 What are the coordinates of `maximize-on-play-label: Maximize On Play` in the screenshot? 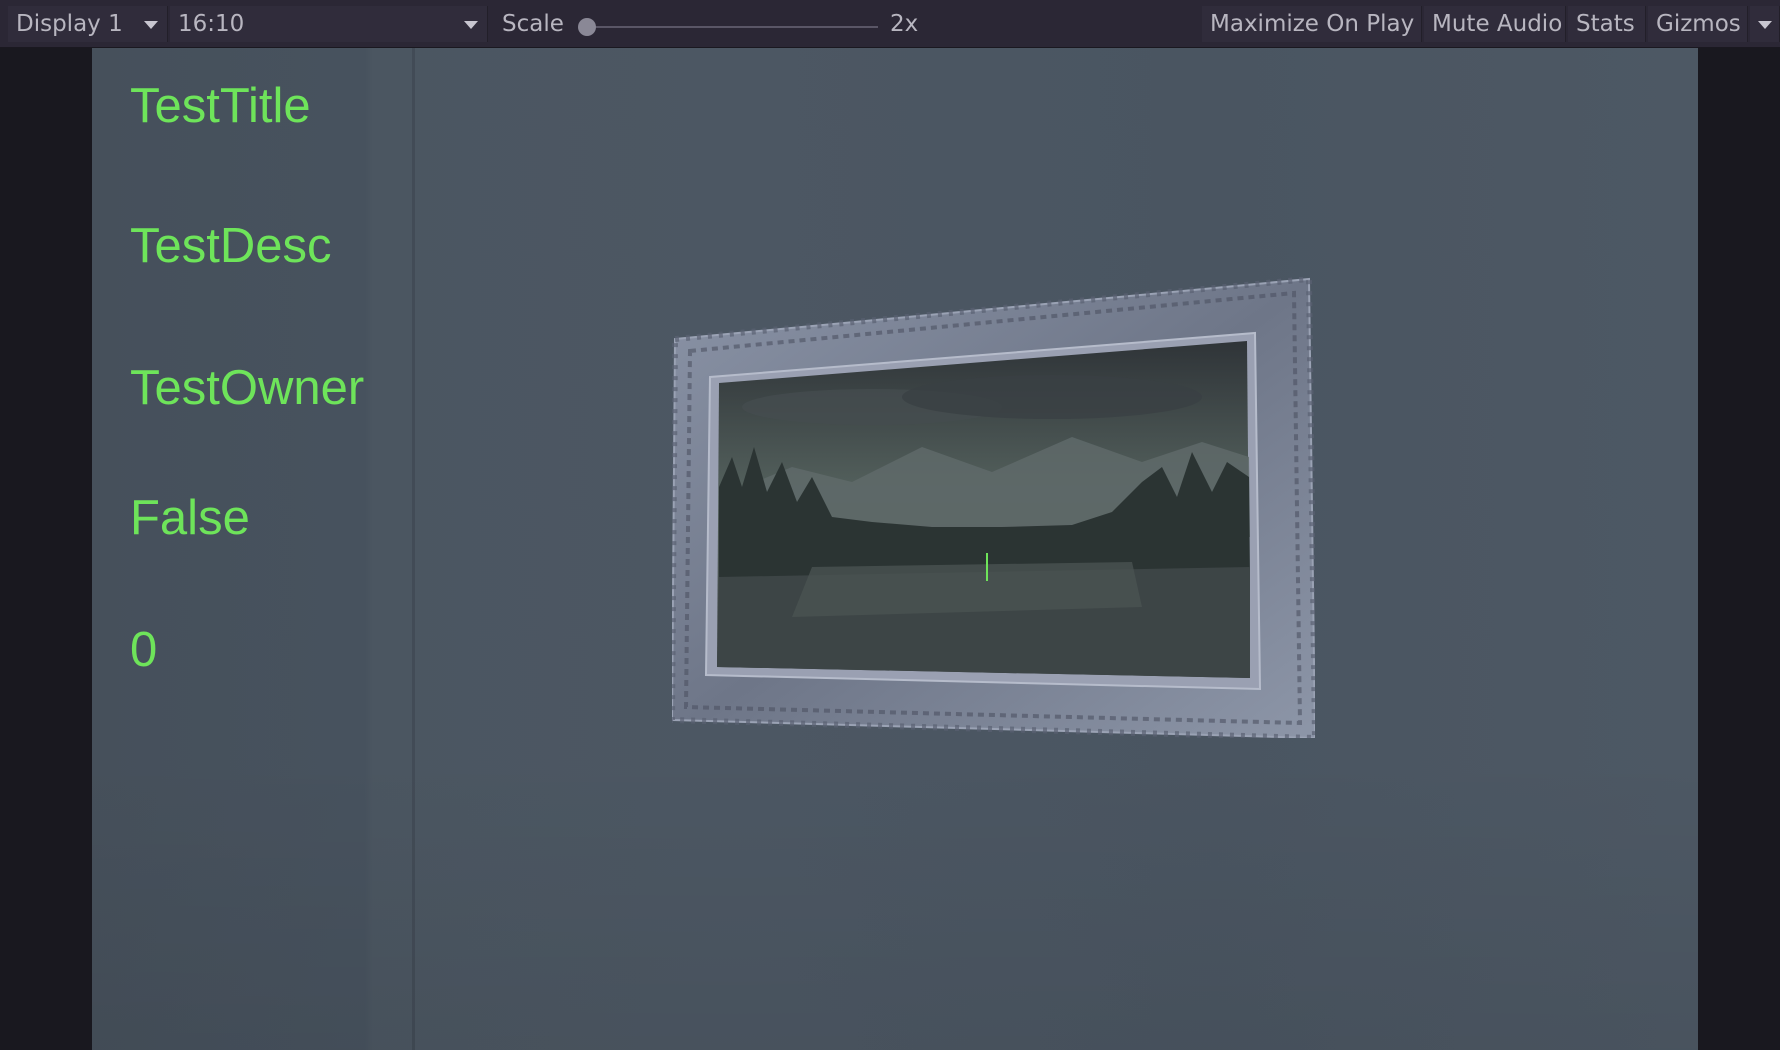 It's located at (1312, 24).